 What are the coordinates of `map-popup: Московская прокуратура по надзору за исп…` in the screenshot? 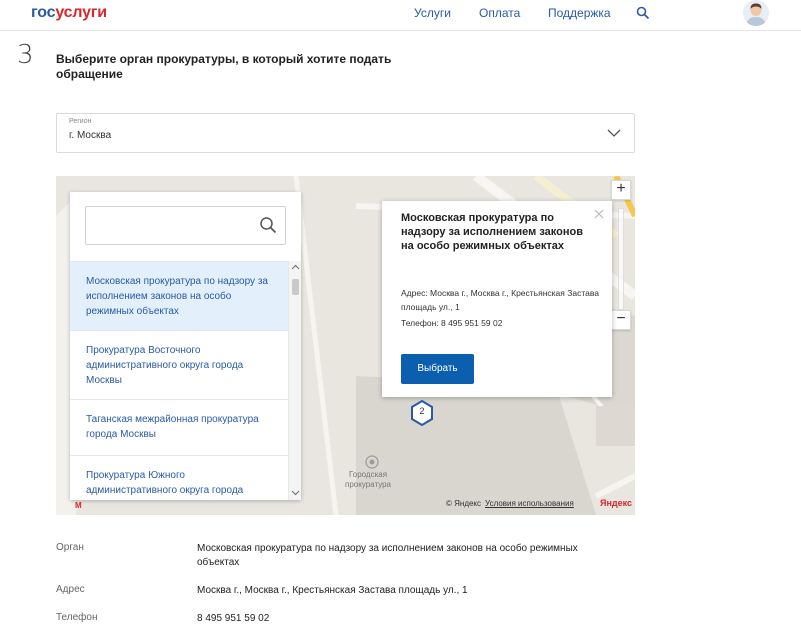 It's located at (497, 299).